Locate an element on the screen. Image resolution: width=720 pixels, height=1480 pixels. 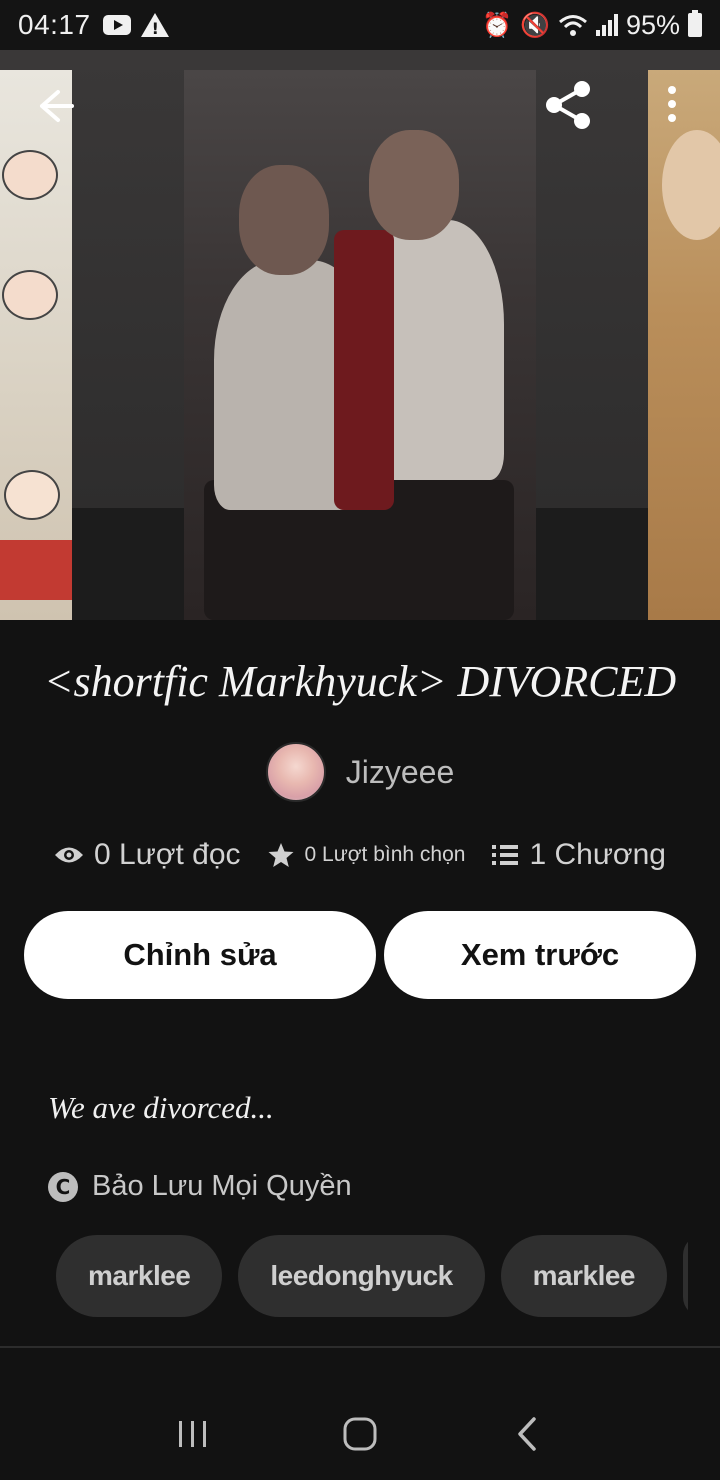
votes-stat: 0 Lượt bình chọn is located at coordinates (366, 855).